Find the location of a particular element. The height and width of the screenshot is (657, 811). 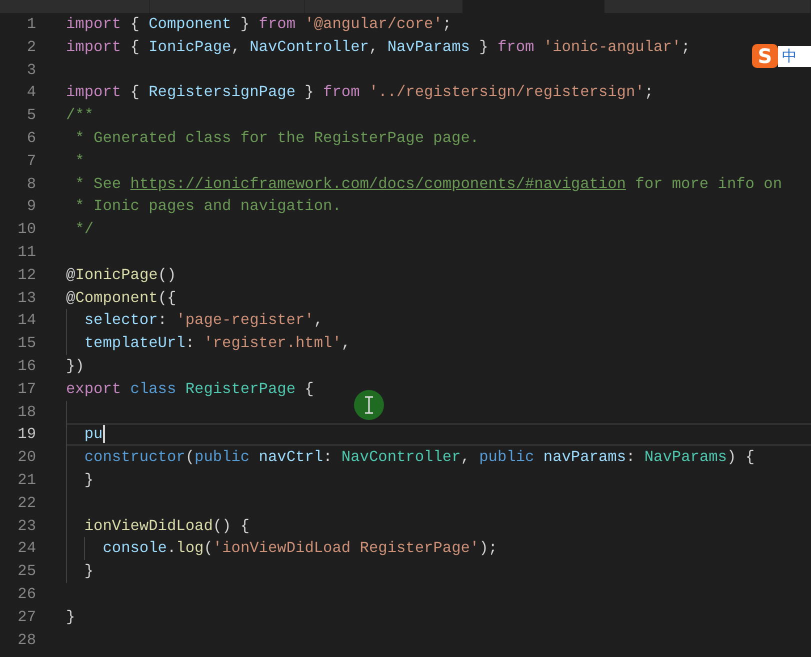

line-number: 28 is located at coordinates (26, 640).